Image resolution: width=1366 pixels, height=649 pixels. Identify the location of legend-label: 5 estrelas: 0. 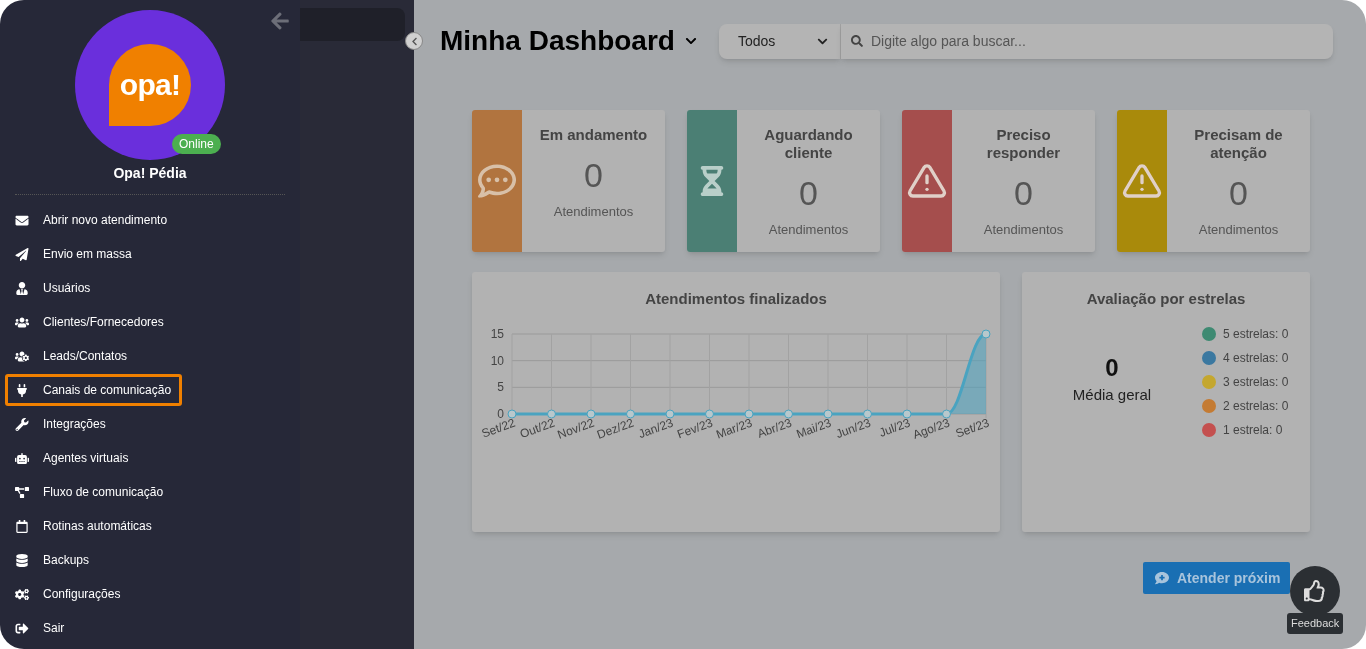
(1256, 334).